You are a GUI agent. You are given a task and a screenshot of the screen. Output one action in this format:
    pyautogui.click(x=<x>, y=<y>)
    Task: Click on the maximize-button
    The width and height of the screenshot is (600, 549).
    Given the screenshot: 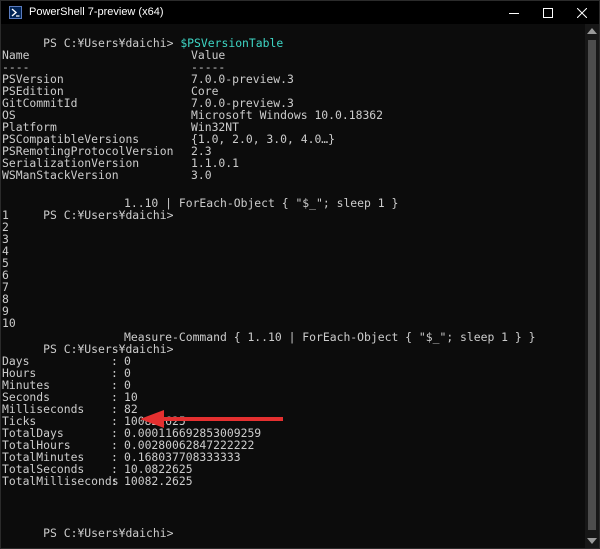 What is the action you would take?
    pyautogui.click(x=548, y=12)
    